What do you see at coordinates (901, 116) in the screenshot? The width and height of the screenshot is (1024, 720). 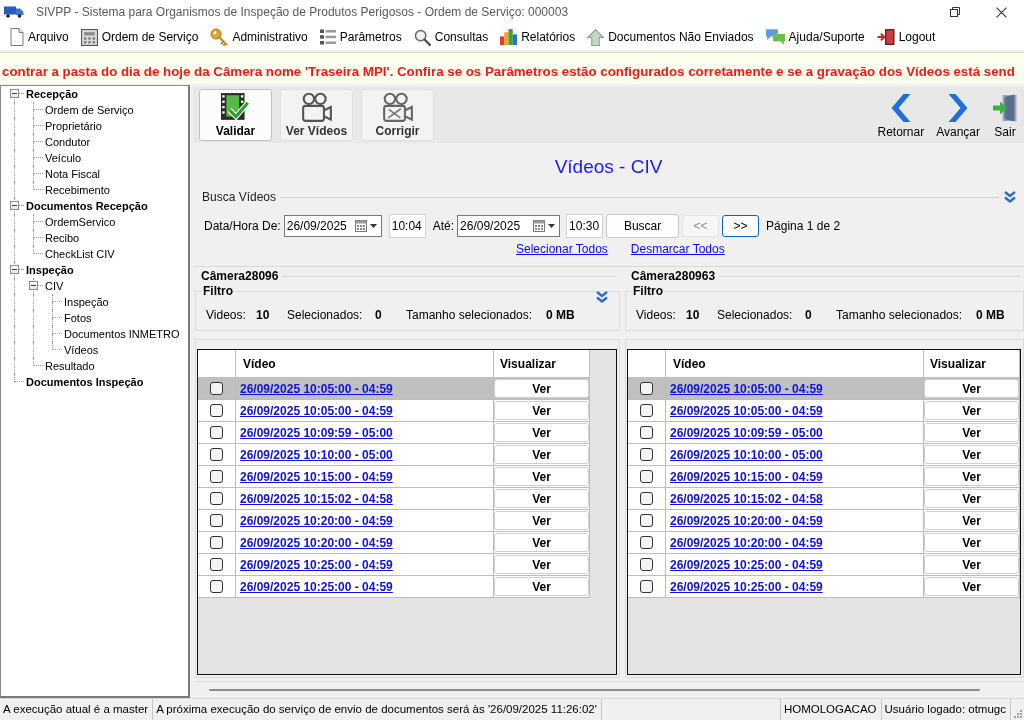 I see `nav-button: Retornar` at bounding box center [901, 116].